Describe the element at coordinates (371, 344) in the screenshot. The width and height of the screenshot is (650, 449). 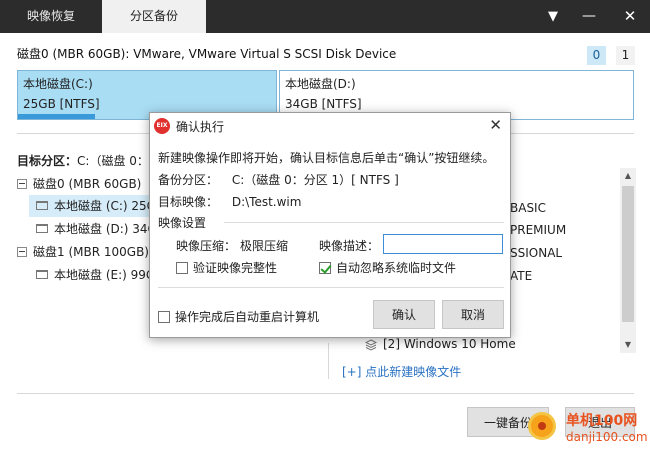
I see `layers-icon` at that location.